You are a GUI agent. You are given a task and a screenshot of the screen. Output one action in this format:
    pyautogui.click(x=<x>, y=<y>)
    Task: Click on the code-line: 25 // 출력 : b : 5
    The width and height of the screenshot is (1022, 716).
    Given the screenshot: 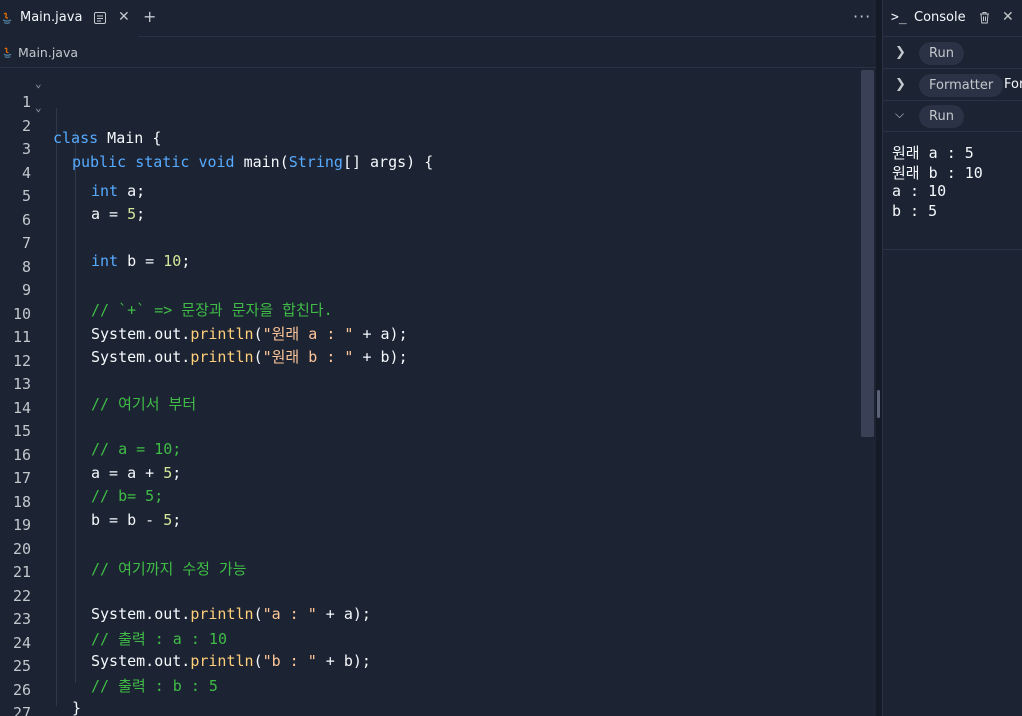 What is the action you would take?
    pyautogui.click(x=430, y=667)
    